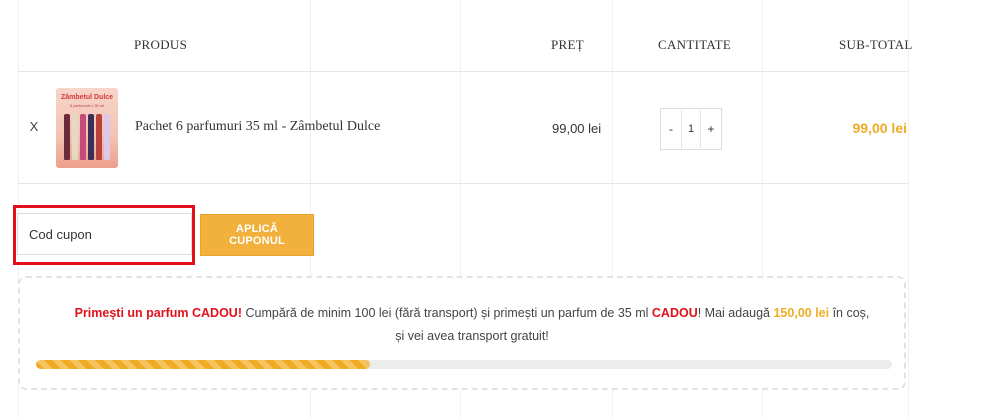 The height and width of the screenshot is (418, 1000). What do you see at coordinates (87, 137) in the screenshot?
I see `perfume-bottles-image` at bounding box center [87, 137].